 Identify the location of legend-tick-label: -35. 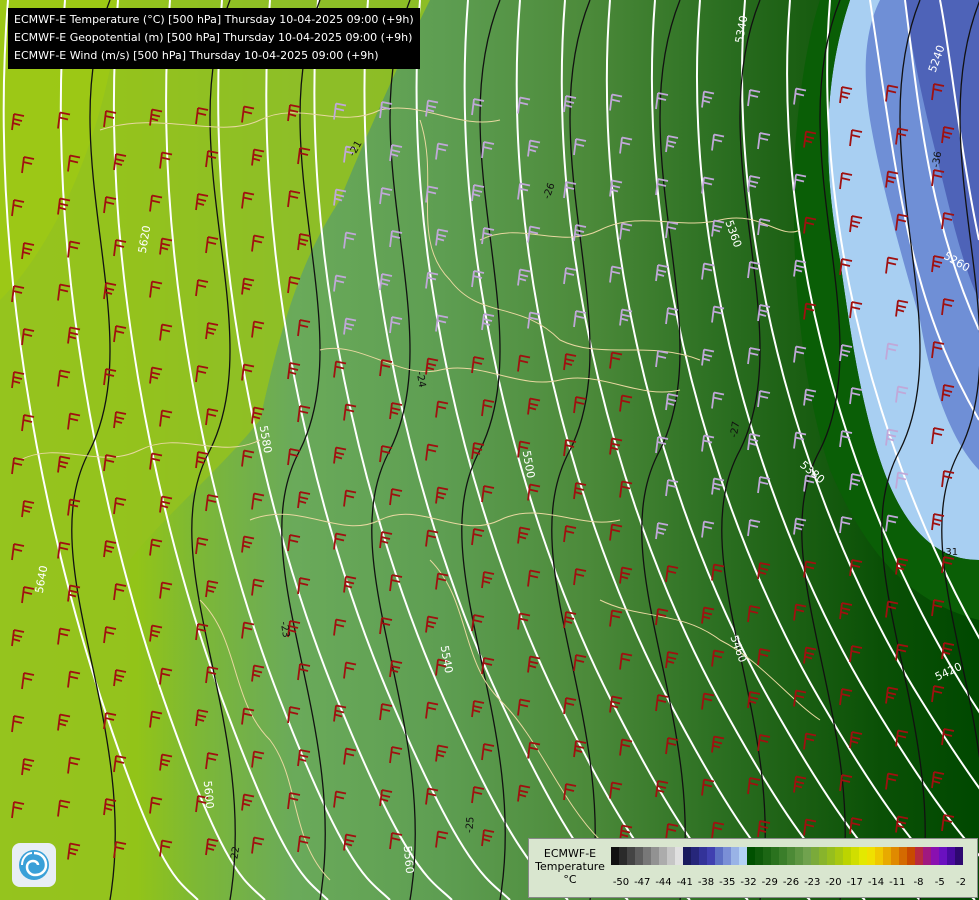
(727, 882).